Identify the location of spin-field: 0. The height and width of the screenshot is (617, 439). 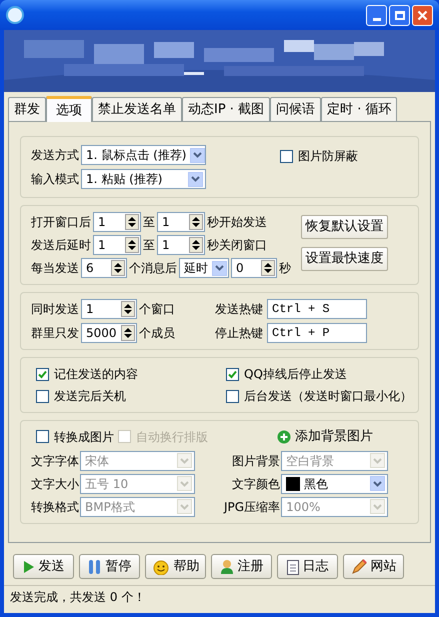
(254, 268).